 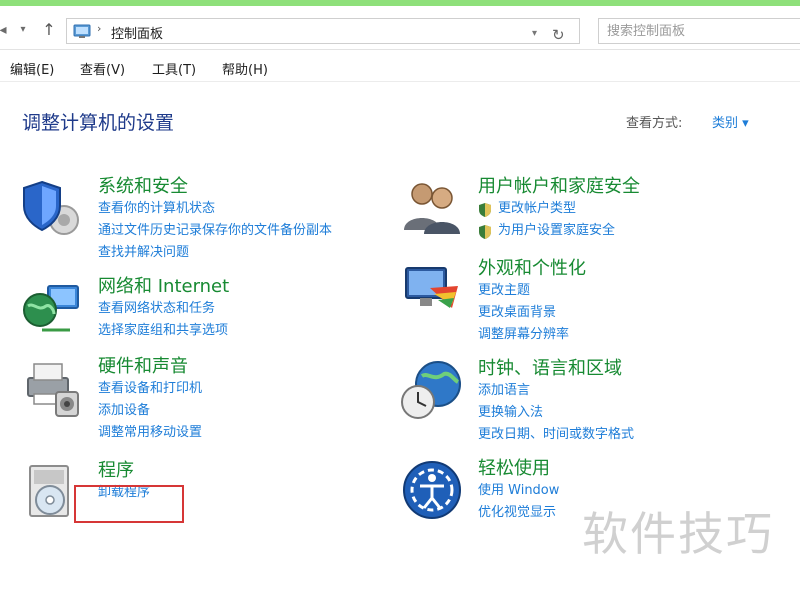 I want to click on refresh-icon: ↻, so click(x=558, y=35).